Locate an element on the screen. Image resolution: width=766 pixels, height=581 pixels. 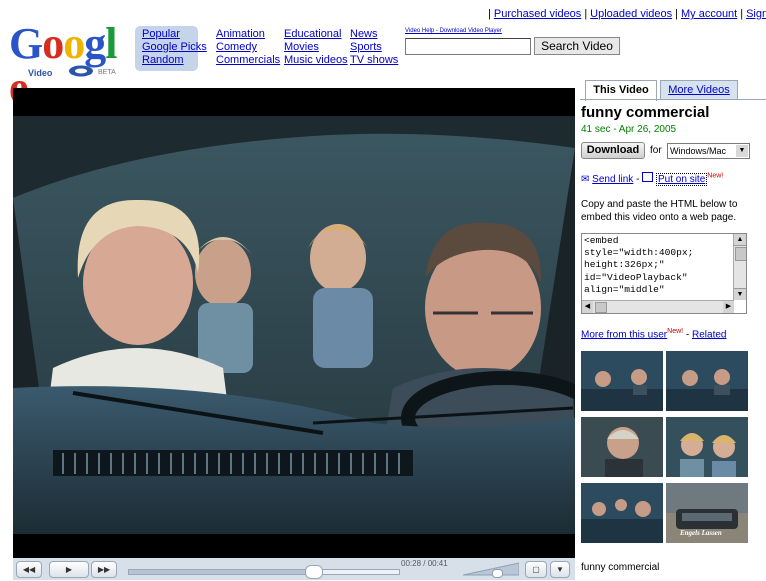
chevron-down-icon: ▼ is located at coordinates (742, 151).